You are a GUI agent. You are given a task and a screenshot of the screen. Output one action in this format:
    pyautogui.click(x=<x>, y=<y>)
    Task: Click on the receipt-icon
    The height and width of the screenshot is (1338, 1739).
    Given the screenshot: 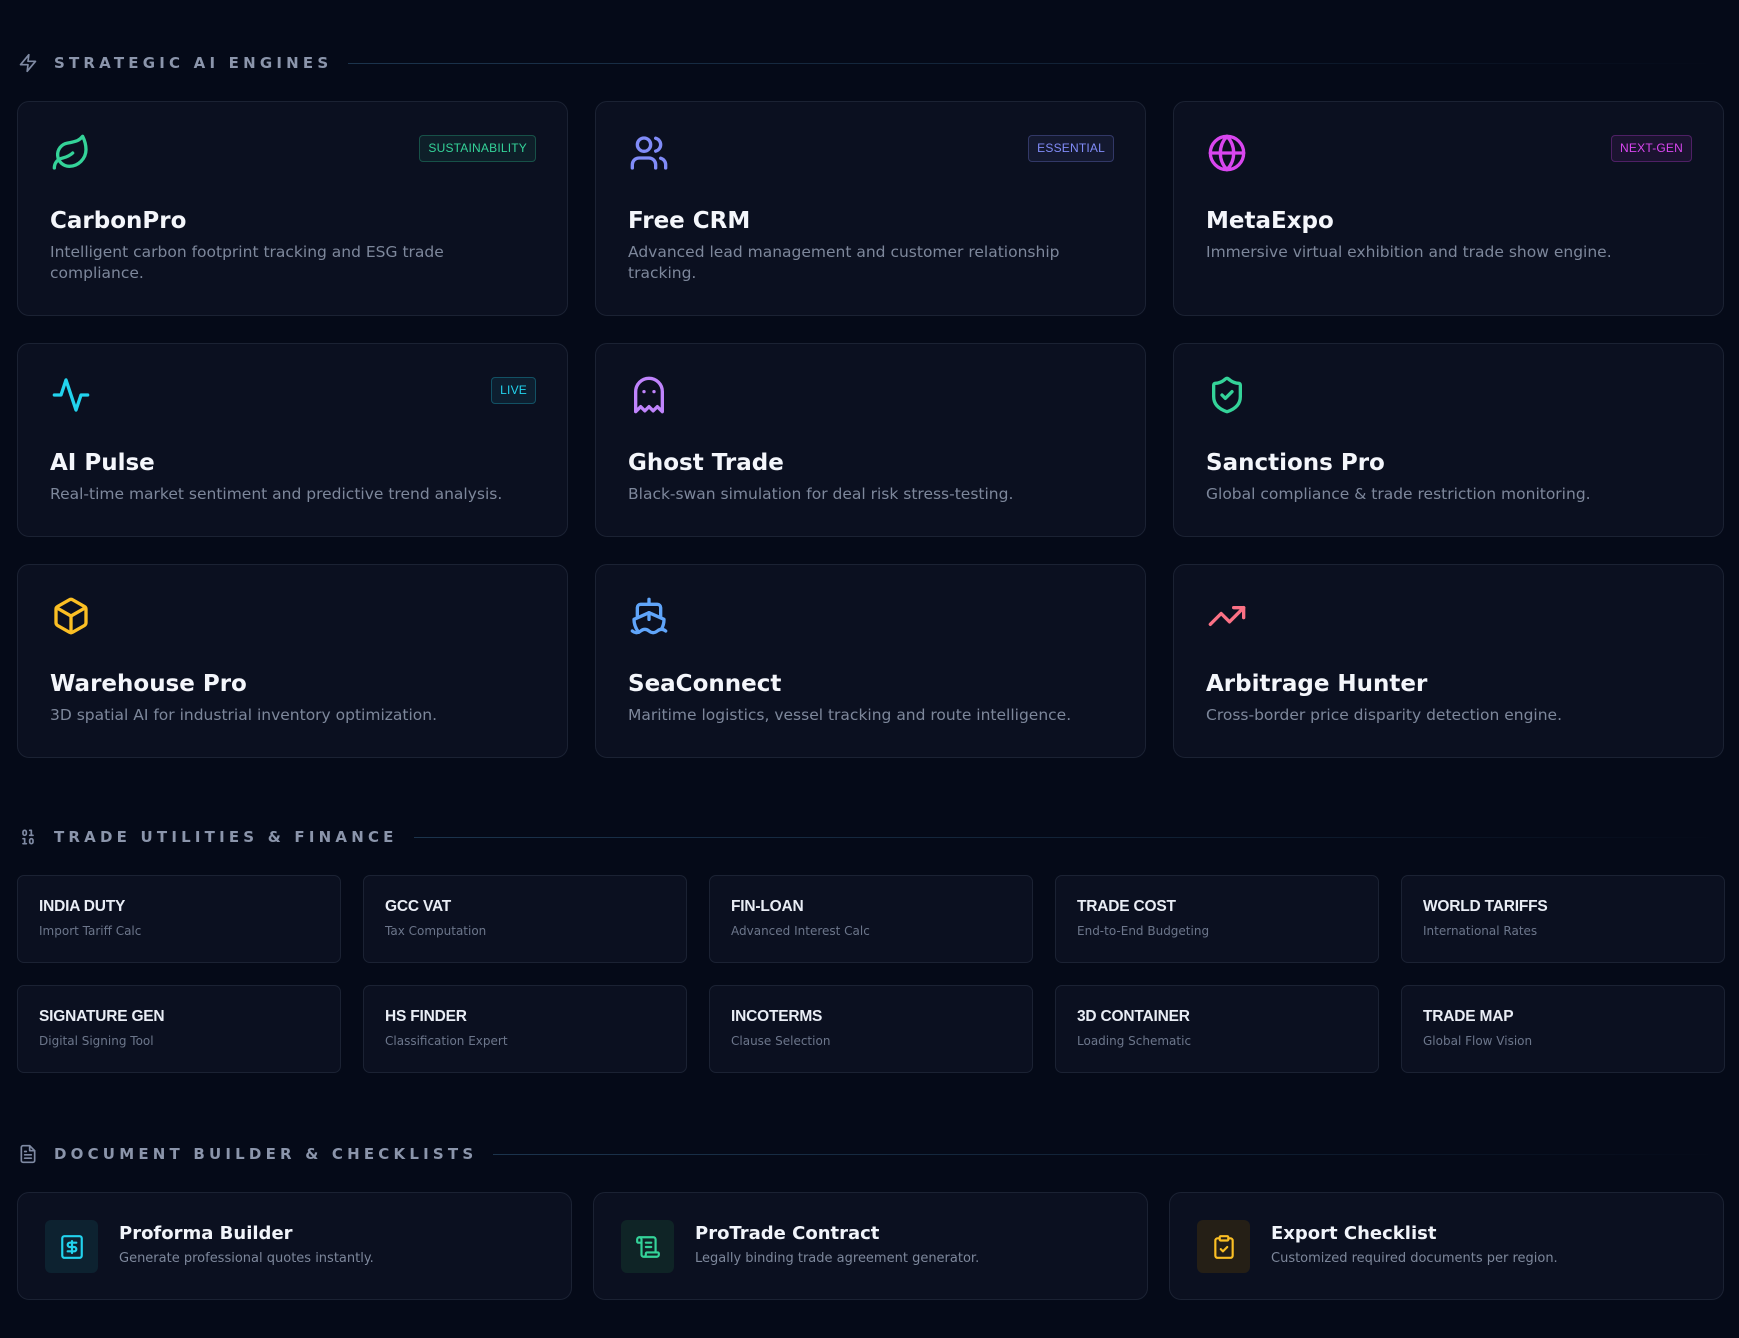 What is the action you would take?
    pyautogui.click(x=71, y=1246)
    